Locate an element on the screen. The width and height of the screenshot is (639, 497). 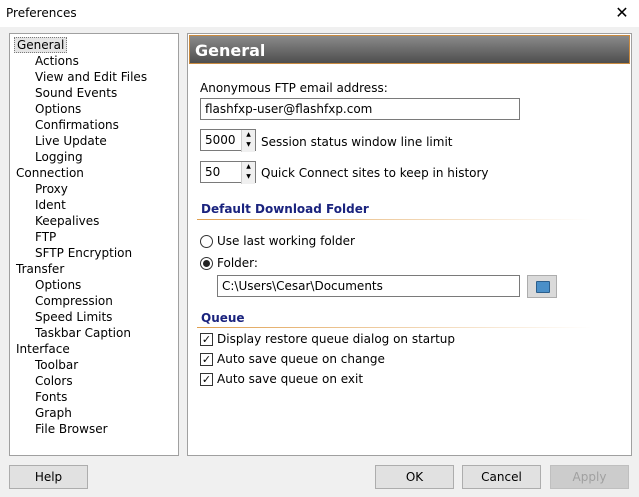
tree-item: Ident is located at coordinates (50, 205).